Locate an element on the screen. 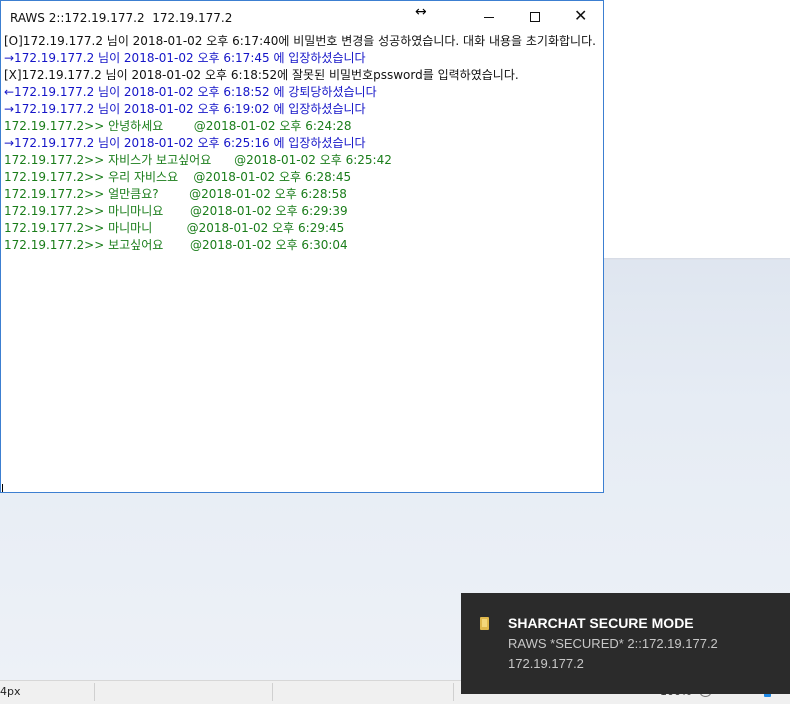 This screenshot has width=790, height=704. notification-line: RAWS *SECURED* 2::172.19.177.2 is located at coordinates (613, 643).